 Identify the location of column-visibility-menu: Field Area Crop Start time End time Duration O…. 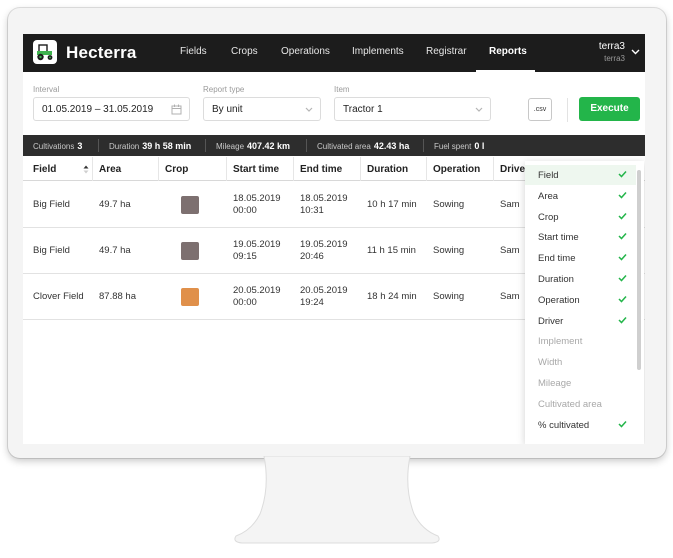
(584, 302).